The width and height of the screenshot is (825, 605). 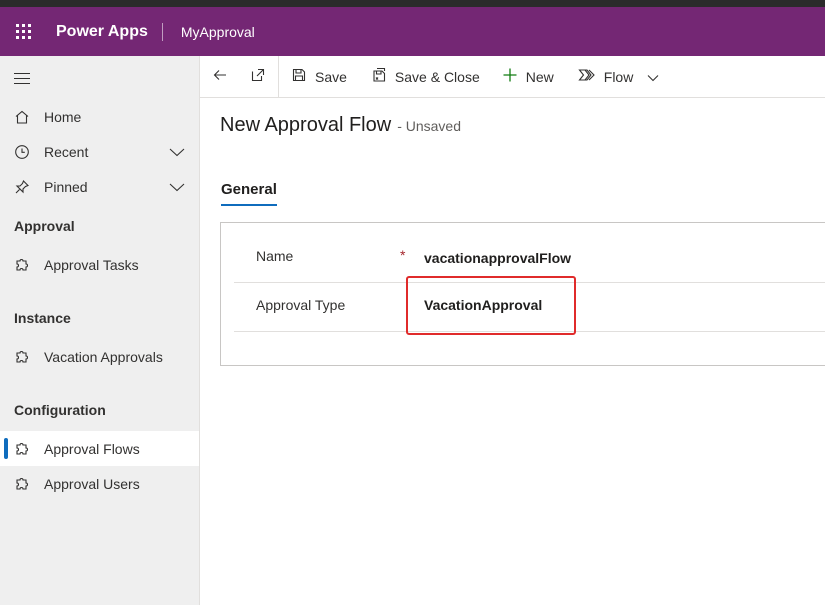 I want to click on sidebar-item-approval-flows: Approval Flows, so click(x=99, y=448).